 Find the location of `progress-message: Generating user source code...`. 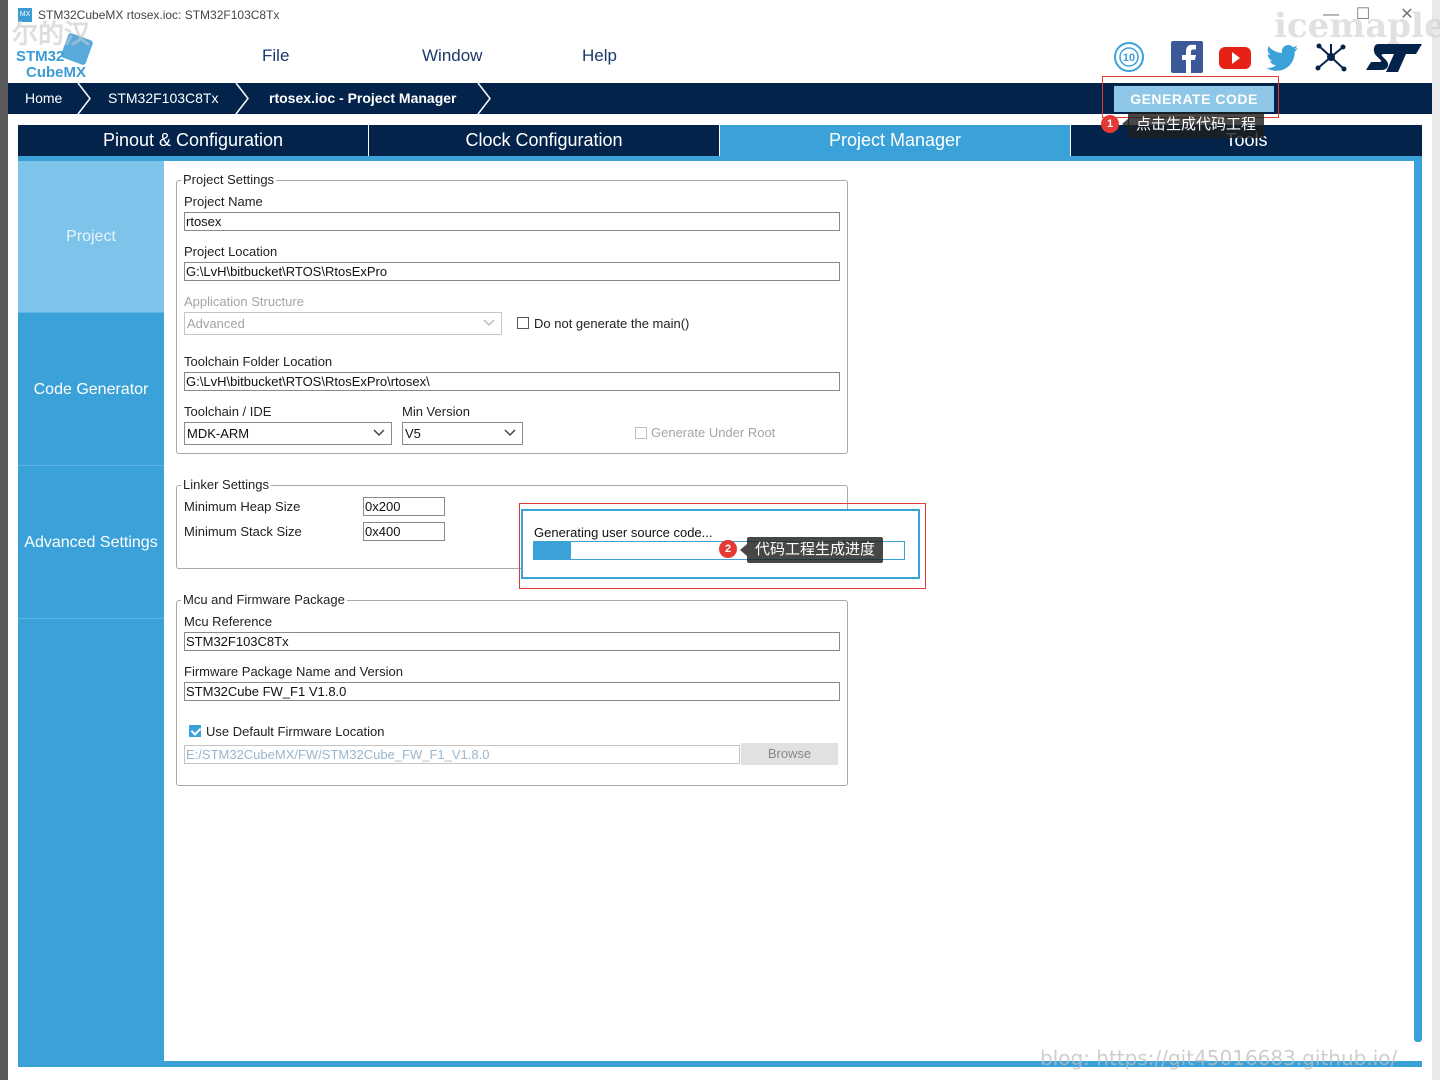

progress-message: Generating user source code... is located at coordinates (623, 532).